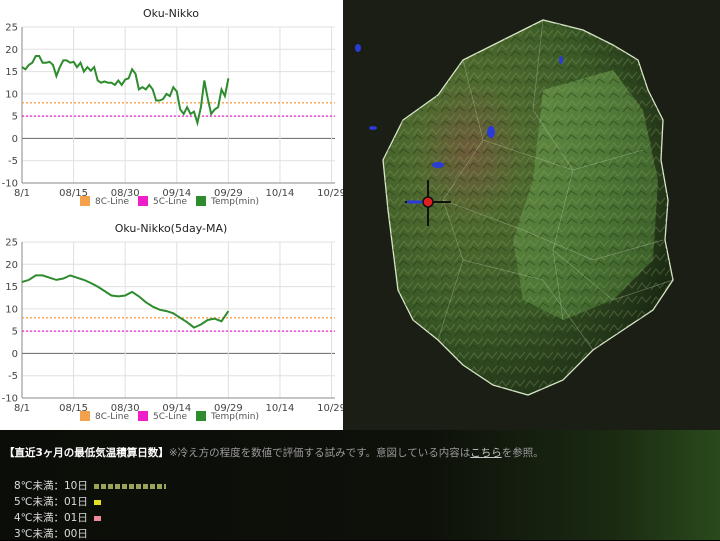  Describe the element at coordinates (86, 453) in the screenshot. I see `info-heading-title: 【直近3ヶ月の最低気温積算日数】` at that location.